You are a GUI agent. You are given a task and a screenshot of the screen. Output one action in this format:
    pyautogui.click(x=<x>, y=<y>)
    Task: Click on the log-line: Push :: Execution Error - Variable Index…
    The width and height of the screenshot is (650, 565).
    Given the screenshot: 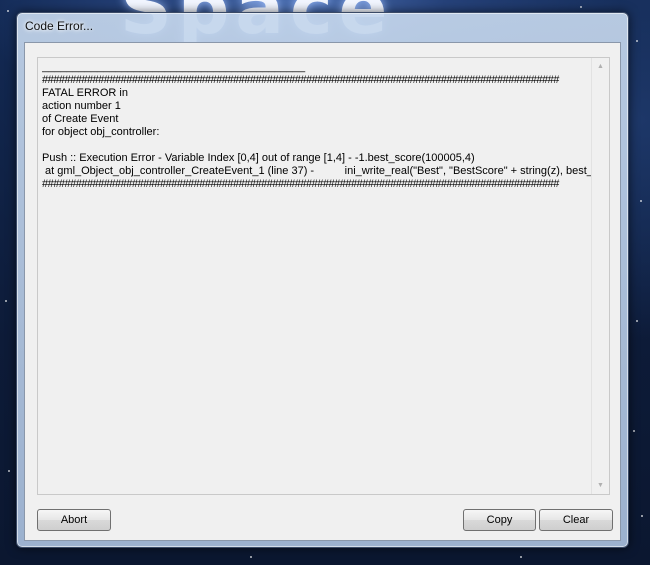 What is the action you would take?
    pyautogui.click(x=258, y=158)
    